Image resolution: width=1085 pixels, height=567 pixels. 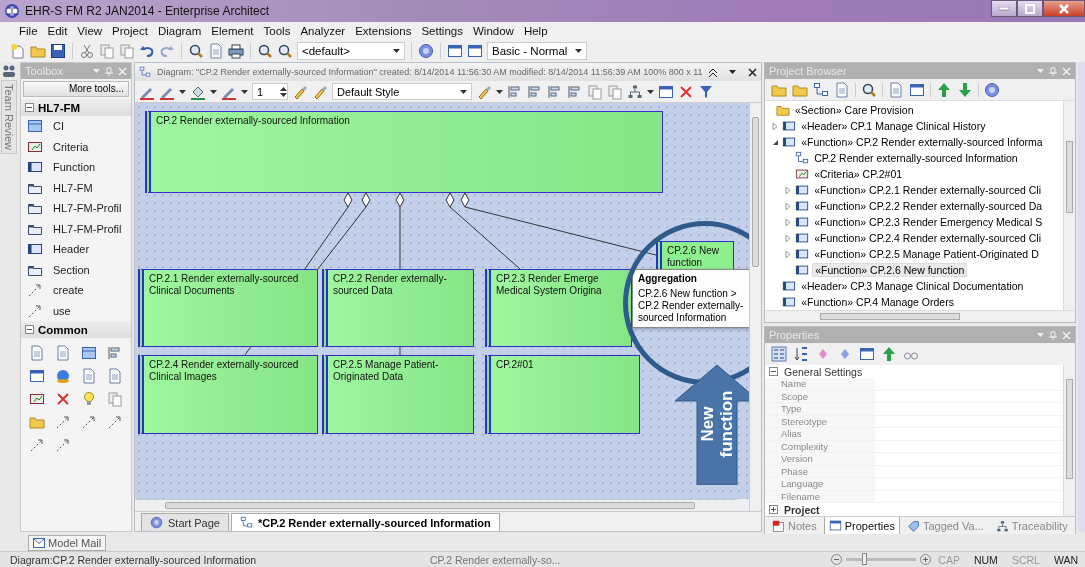 I want to click on menu-item: Help, so click(x=535, y=31).